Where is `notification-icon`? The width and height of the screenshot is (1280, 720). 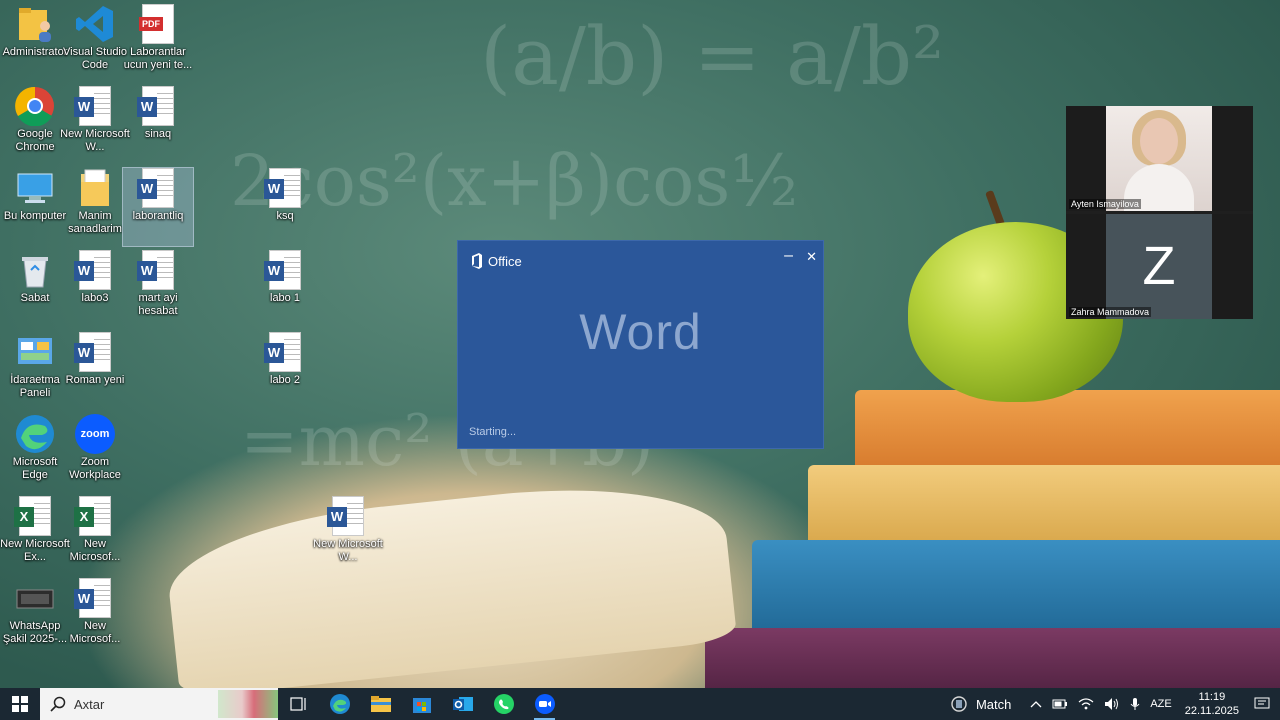 notification-icon is located at coordinates (1262, 703).